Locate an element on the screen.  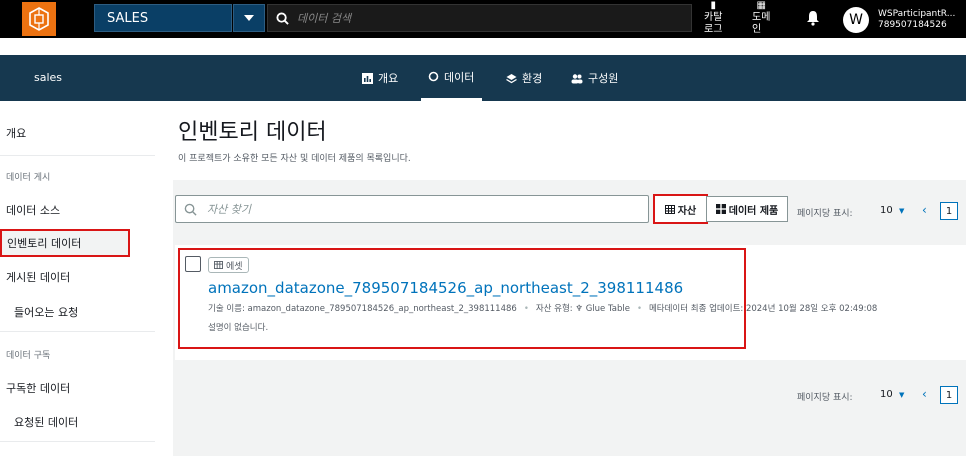
asset-select-checkbox is located at coordinates (193, 264).